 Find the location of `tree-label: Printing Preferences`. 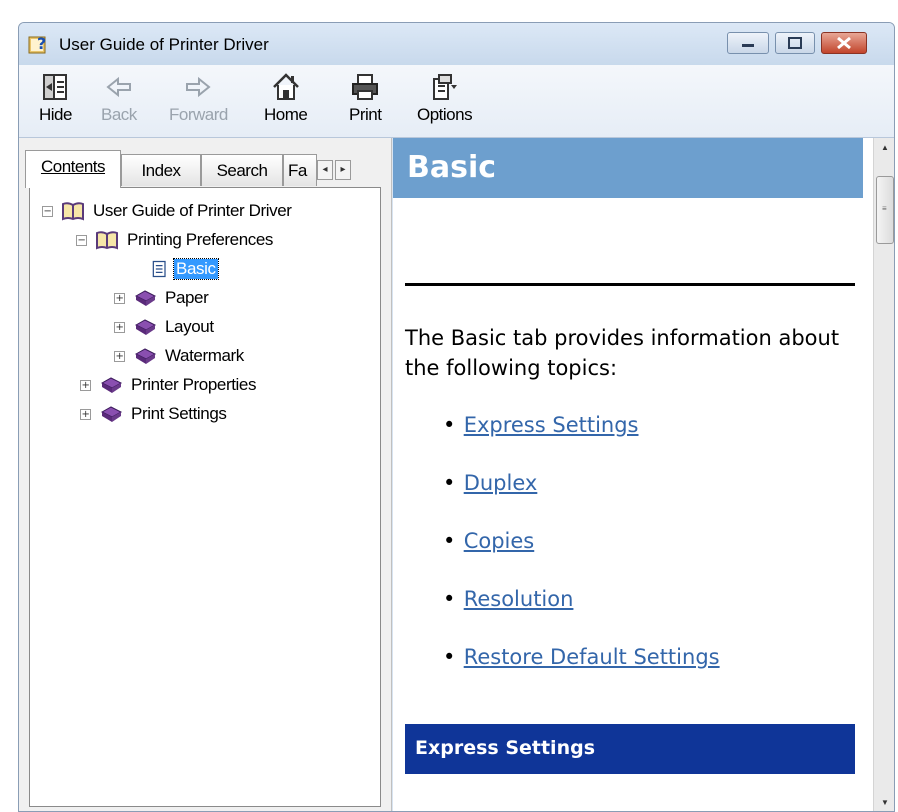

tree-label: Printing Preferences is located at coordinates (200, 239).